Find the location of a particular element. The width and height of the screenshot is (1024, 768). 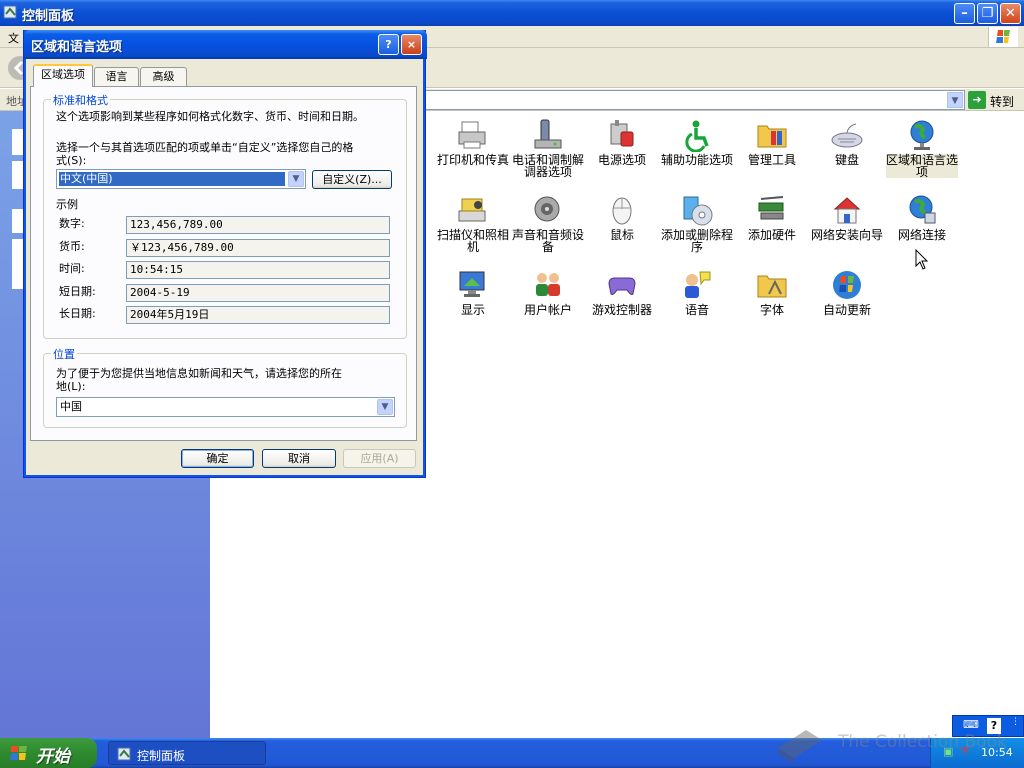

standards-description: 这个选项影响到某些程序如何格式化数字、货币、时间和日期。 is located at coordinates (210, 116).